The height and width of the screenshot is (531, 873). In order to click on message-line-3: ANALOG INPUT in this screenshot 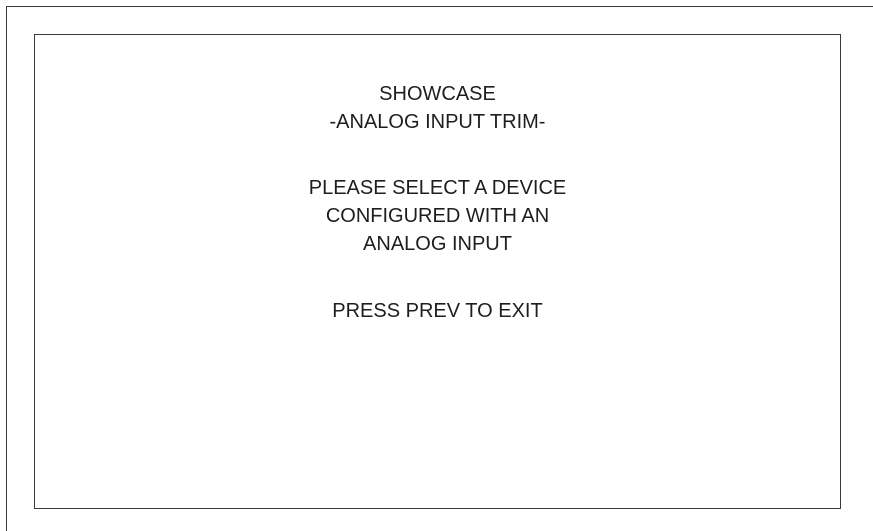, I will do `click(437, 244)`.